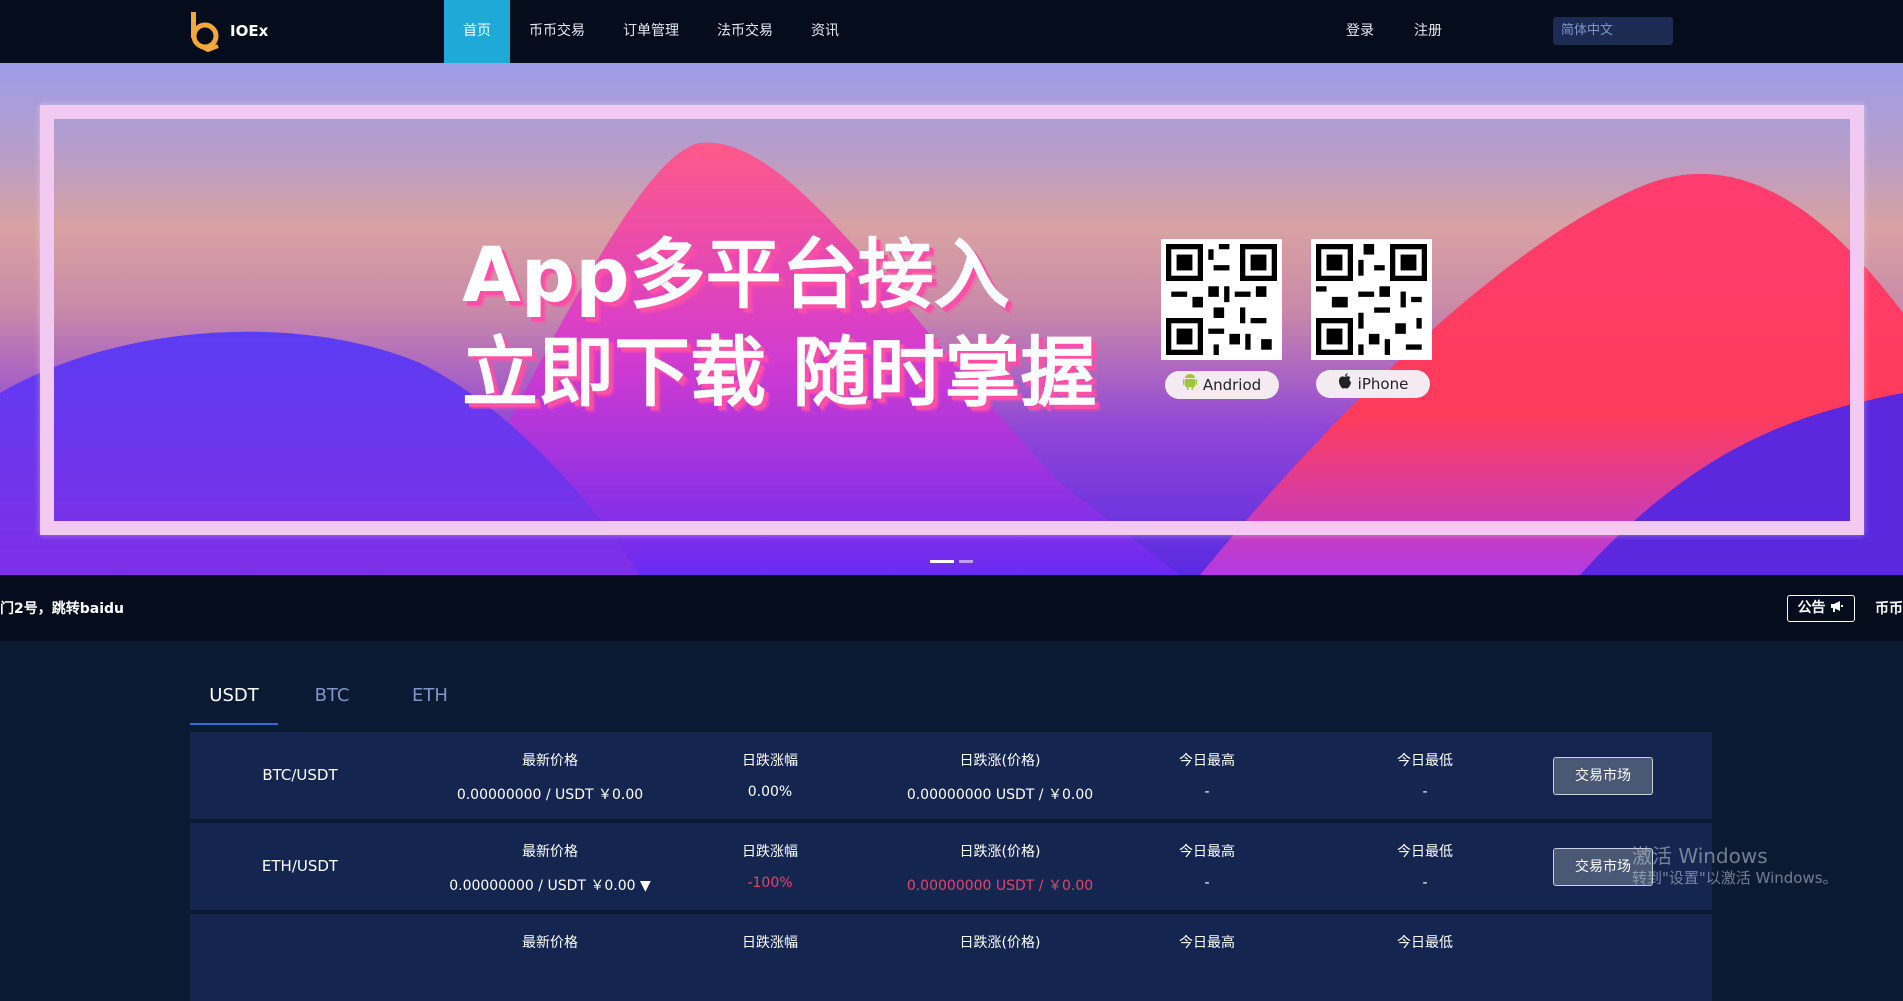 This screenshot has width=1903, height=1001. Describe the element at coordinates (825, 31) in the screenshot. I see `nav-item-news: 资讯` at that location.